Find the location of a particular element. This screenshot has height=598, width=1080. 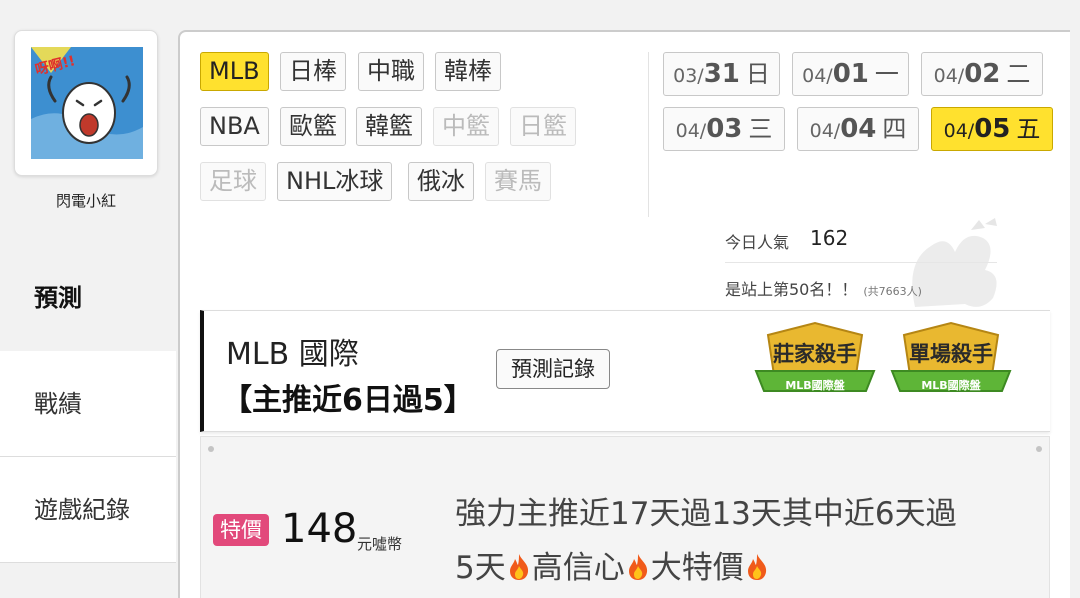

currency-label: 元噓幣 is located at coordinates (380, 544).